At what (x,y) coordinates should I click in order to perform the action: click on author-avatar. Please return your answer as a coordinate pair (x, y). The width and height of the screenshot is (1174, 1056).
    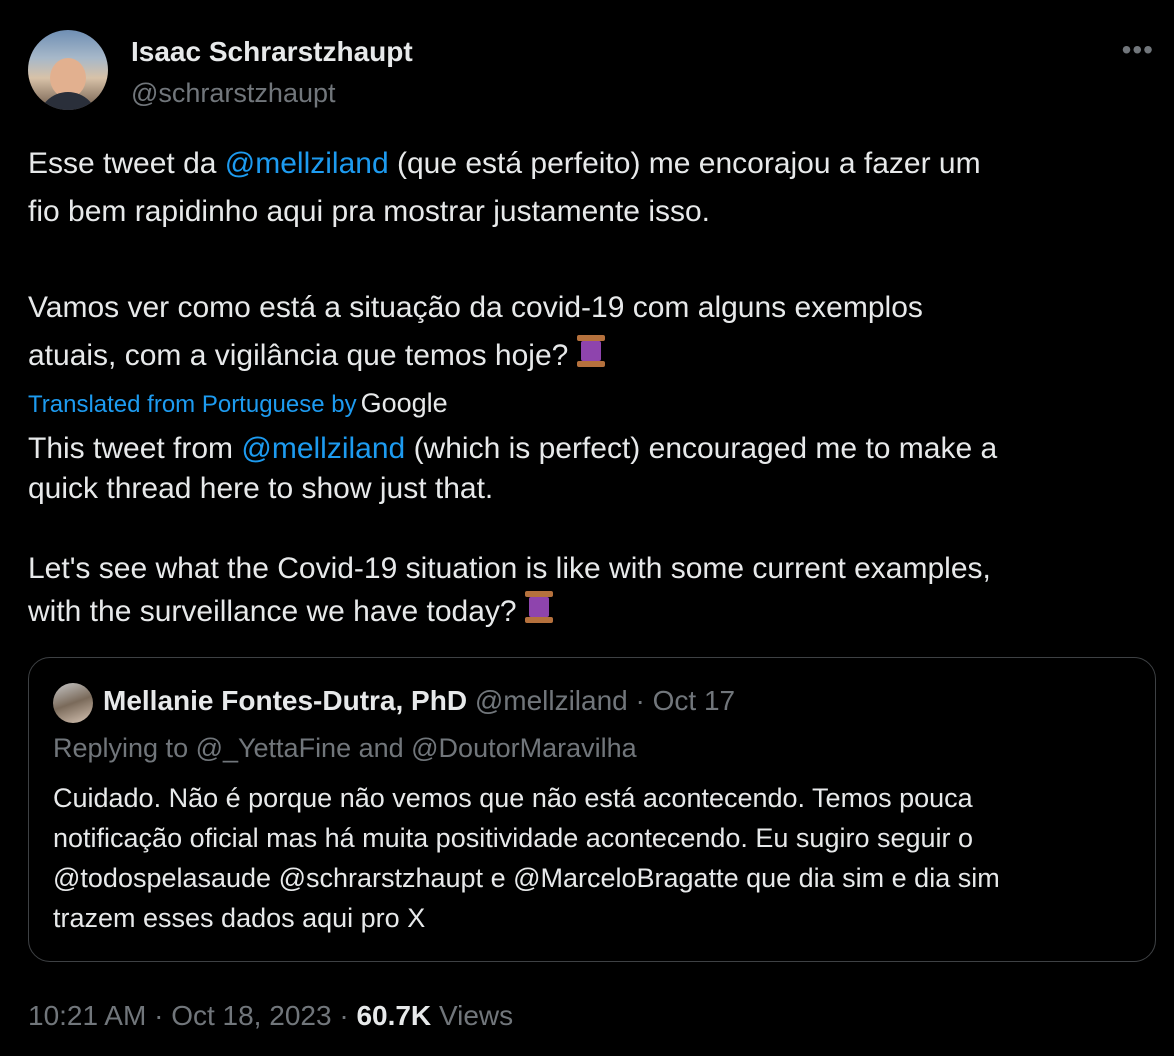
    Looking at the image, I should click on (68, 70).